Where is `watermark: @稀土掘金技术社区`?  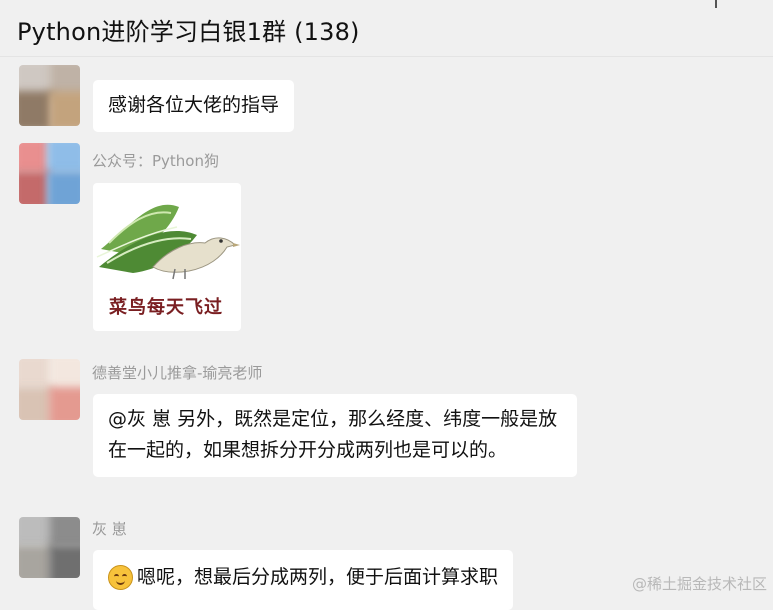 watermark: @稀土掘金技术社区 is located at coordinates (699, 584).